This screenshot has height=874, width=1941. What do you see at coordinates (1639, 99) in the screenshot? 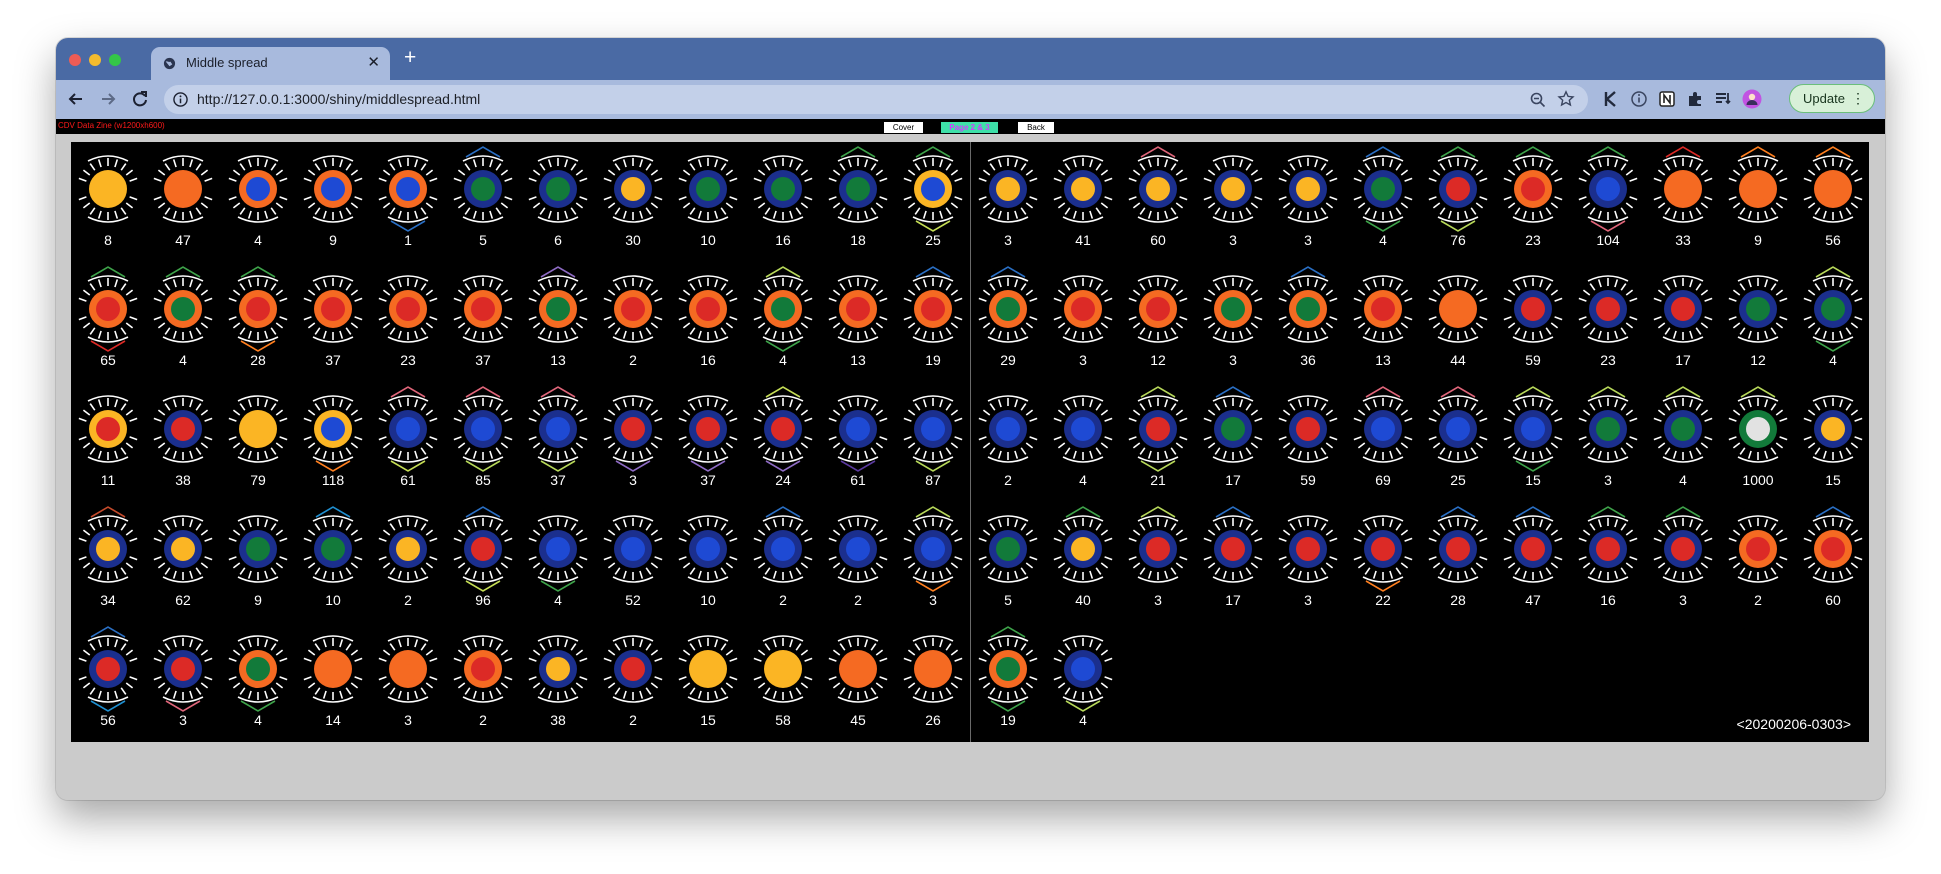
I see `info-extension-icon` at bounding box center [1639, 99].